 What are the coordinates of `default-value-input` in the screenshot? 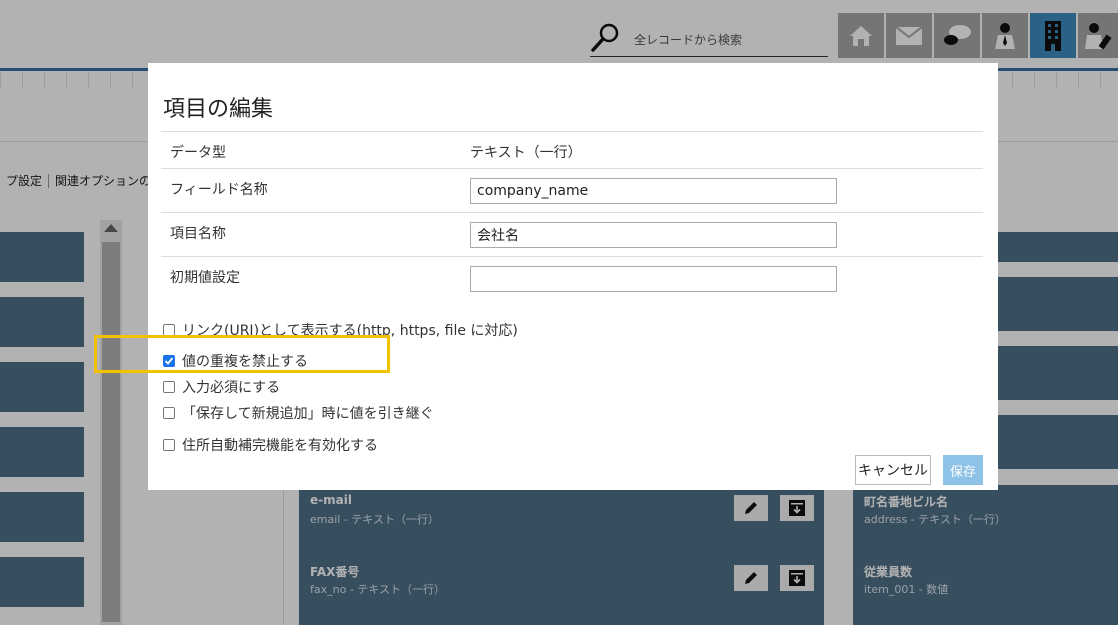 It's located at (653, 279).